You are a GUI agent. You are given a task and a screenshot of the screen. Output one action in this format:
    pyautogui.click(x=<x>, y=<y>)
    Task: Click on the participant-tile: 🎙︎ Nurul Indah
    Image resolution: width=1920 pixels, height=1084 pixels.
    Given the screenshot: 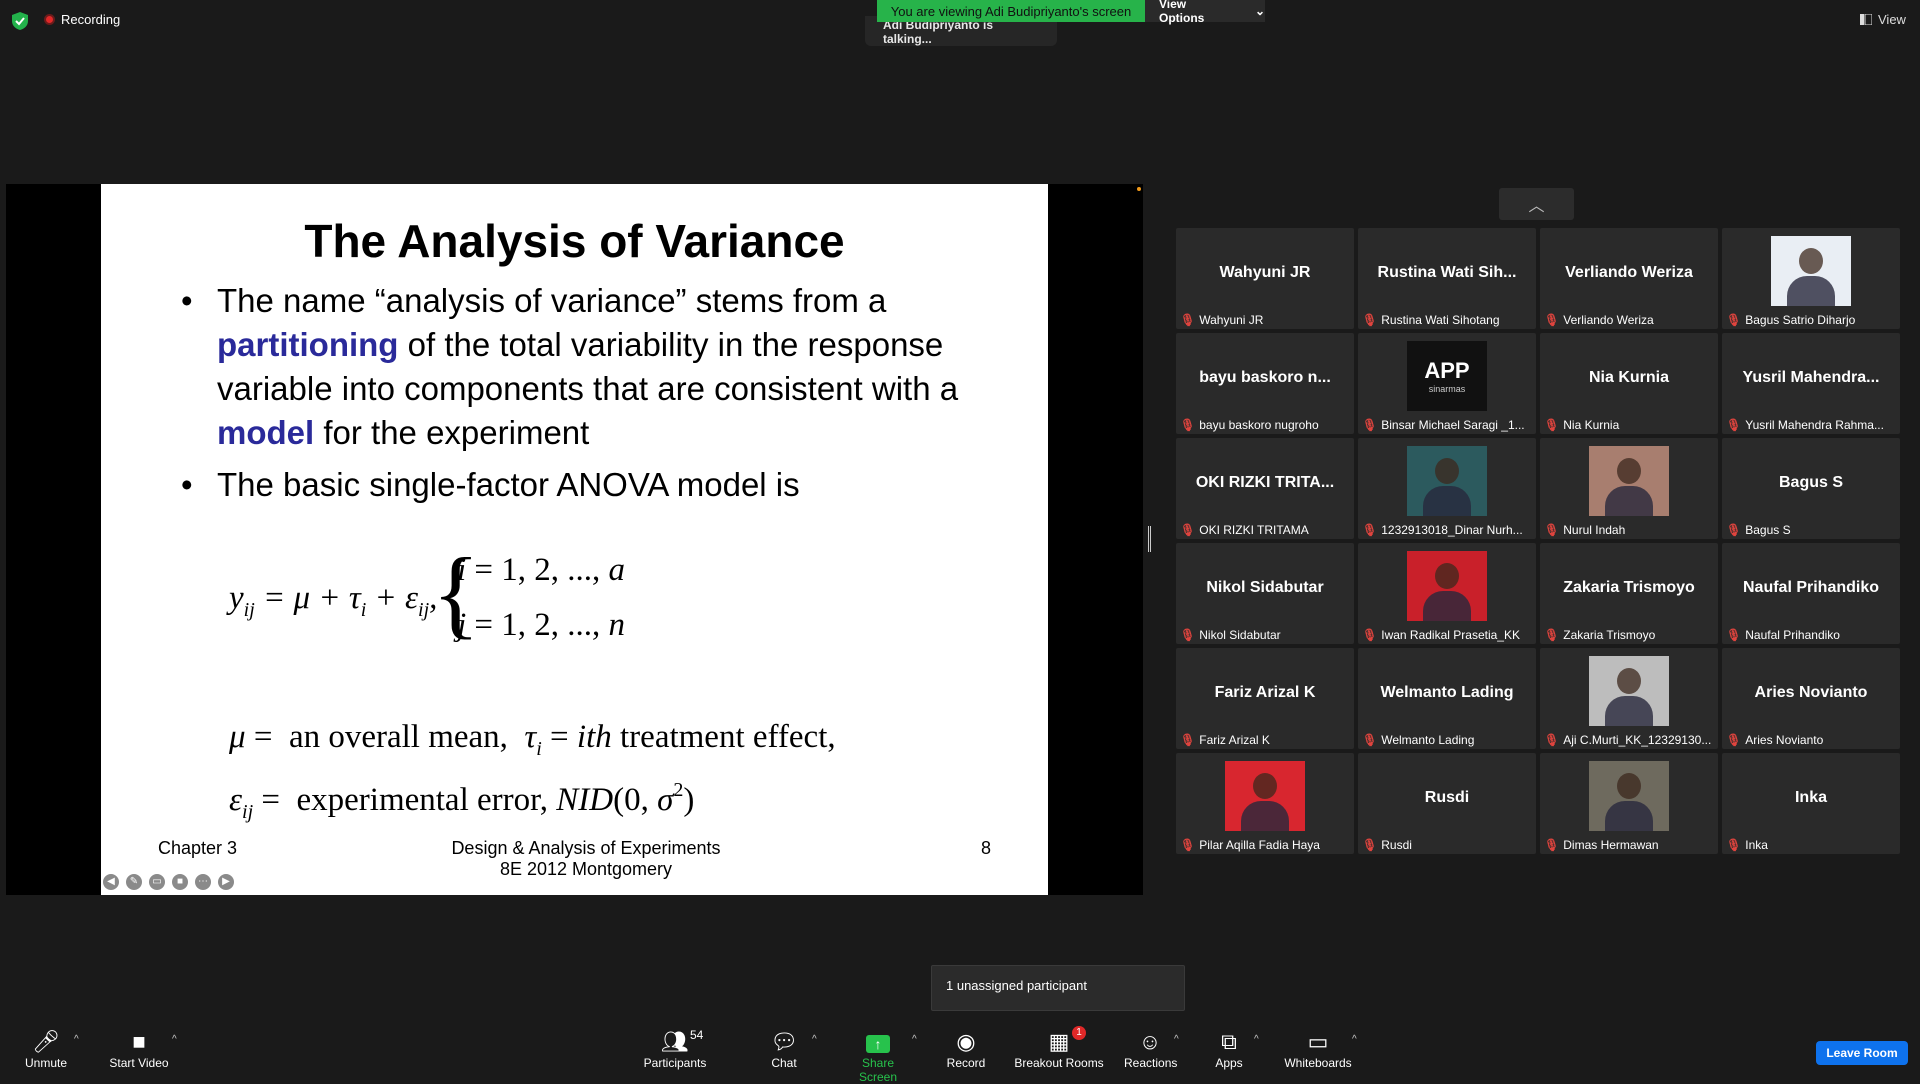 What is the action you would take?
    pyautogui.click(x=1629, y=488)
    